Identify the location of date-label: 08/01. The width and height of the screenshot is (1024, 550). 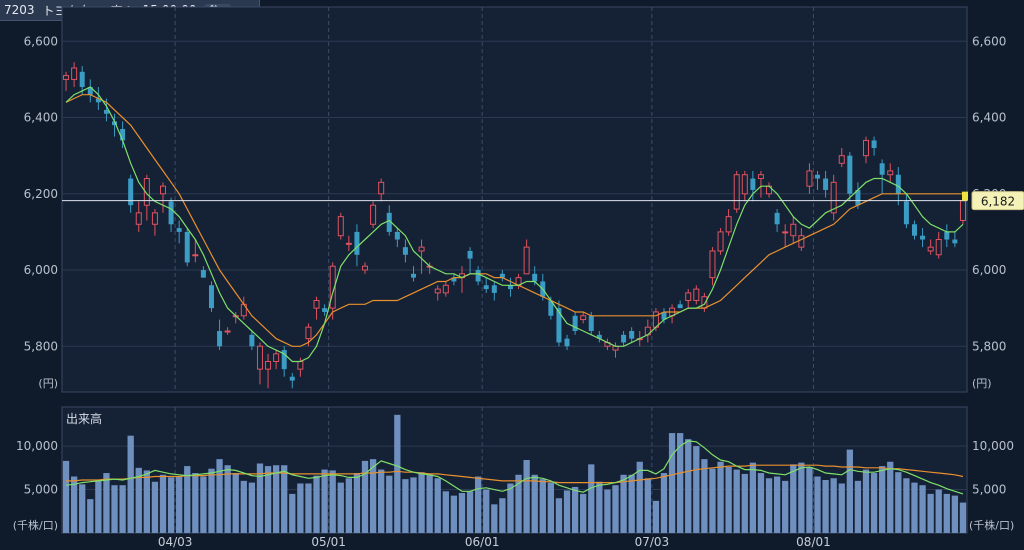
(813, 542).